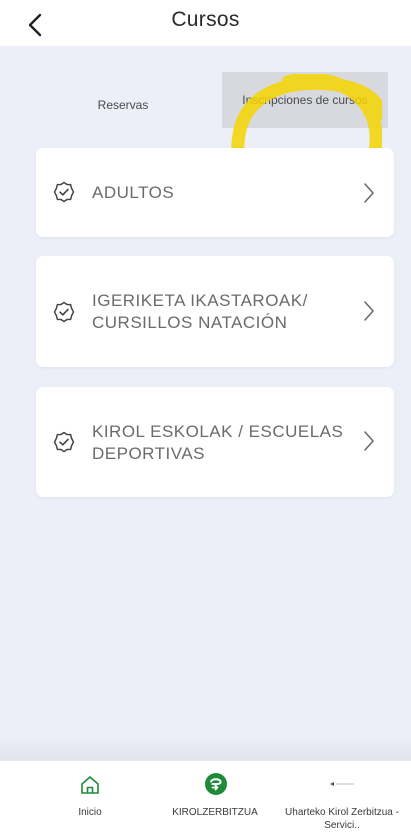 This screenshot has width=411, height=833. I want to click on course-label: ADULTOS, so click(133, 192).